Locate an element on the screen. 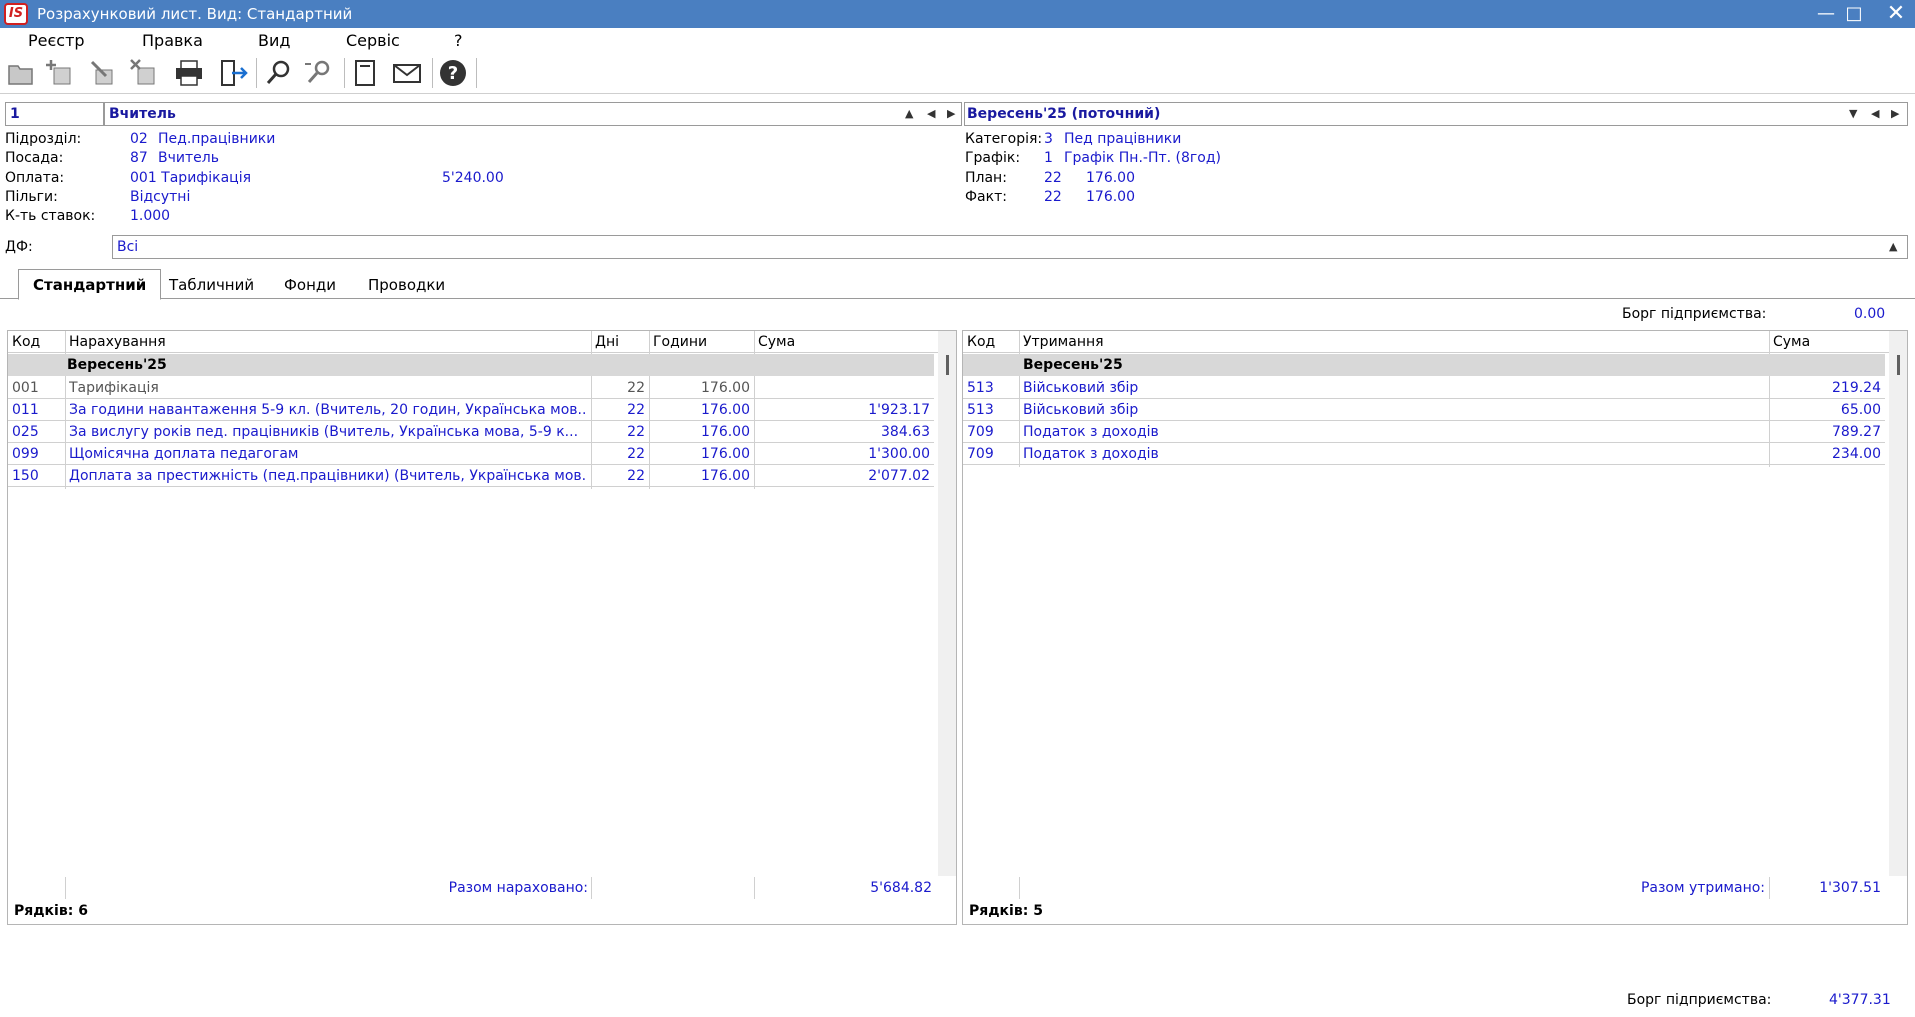 The height and width of the screenshot is (1017, 1915). department-label: Підрозділ: is located at coordinates (43, 139).